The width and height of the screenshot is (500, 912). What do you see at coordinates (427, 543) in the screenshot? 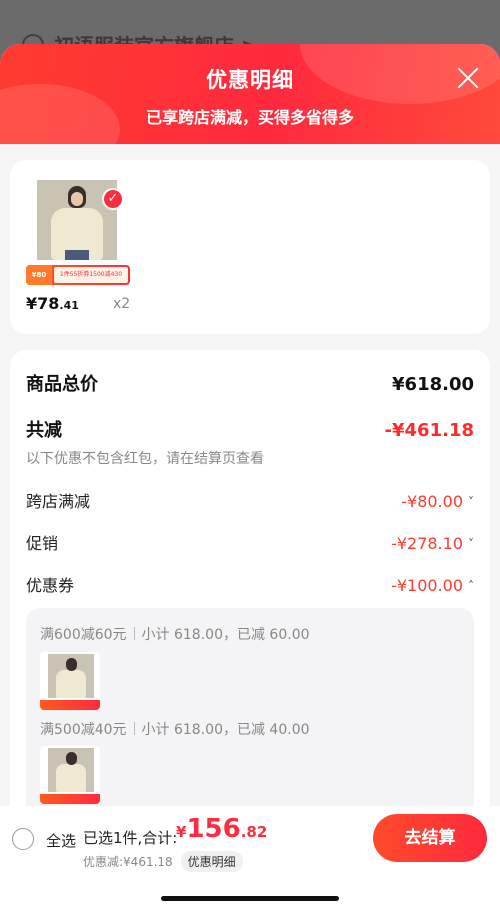
I see `promotion-value: -¥278.10` at bounding box center [427, 543].